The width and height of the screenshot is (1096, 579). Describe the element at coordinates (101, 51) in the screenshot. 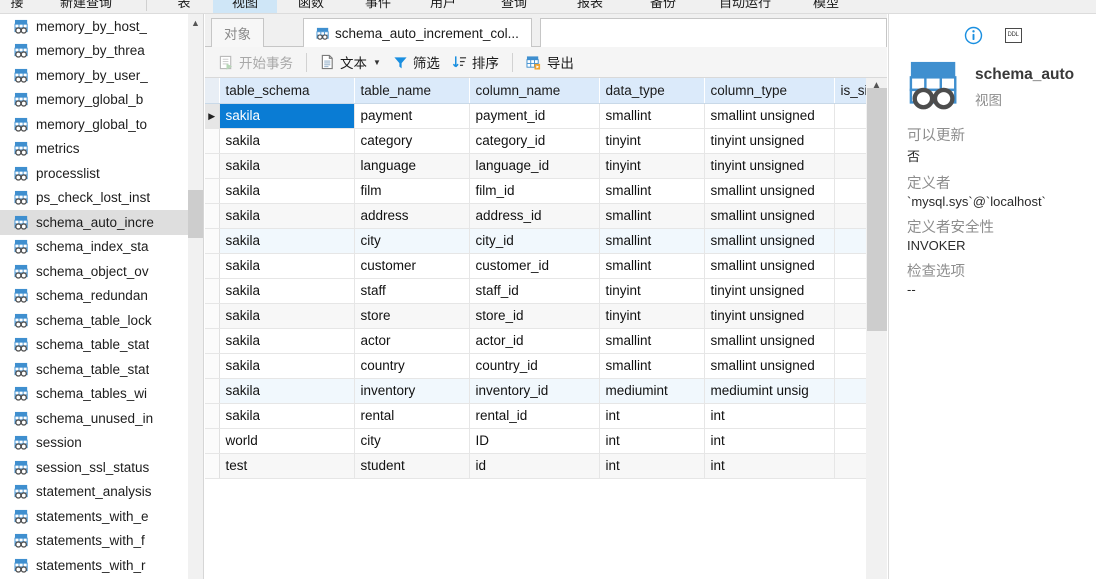

I see `sidebar-item-memory_by_threa: memory_by_threa` at that location.